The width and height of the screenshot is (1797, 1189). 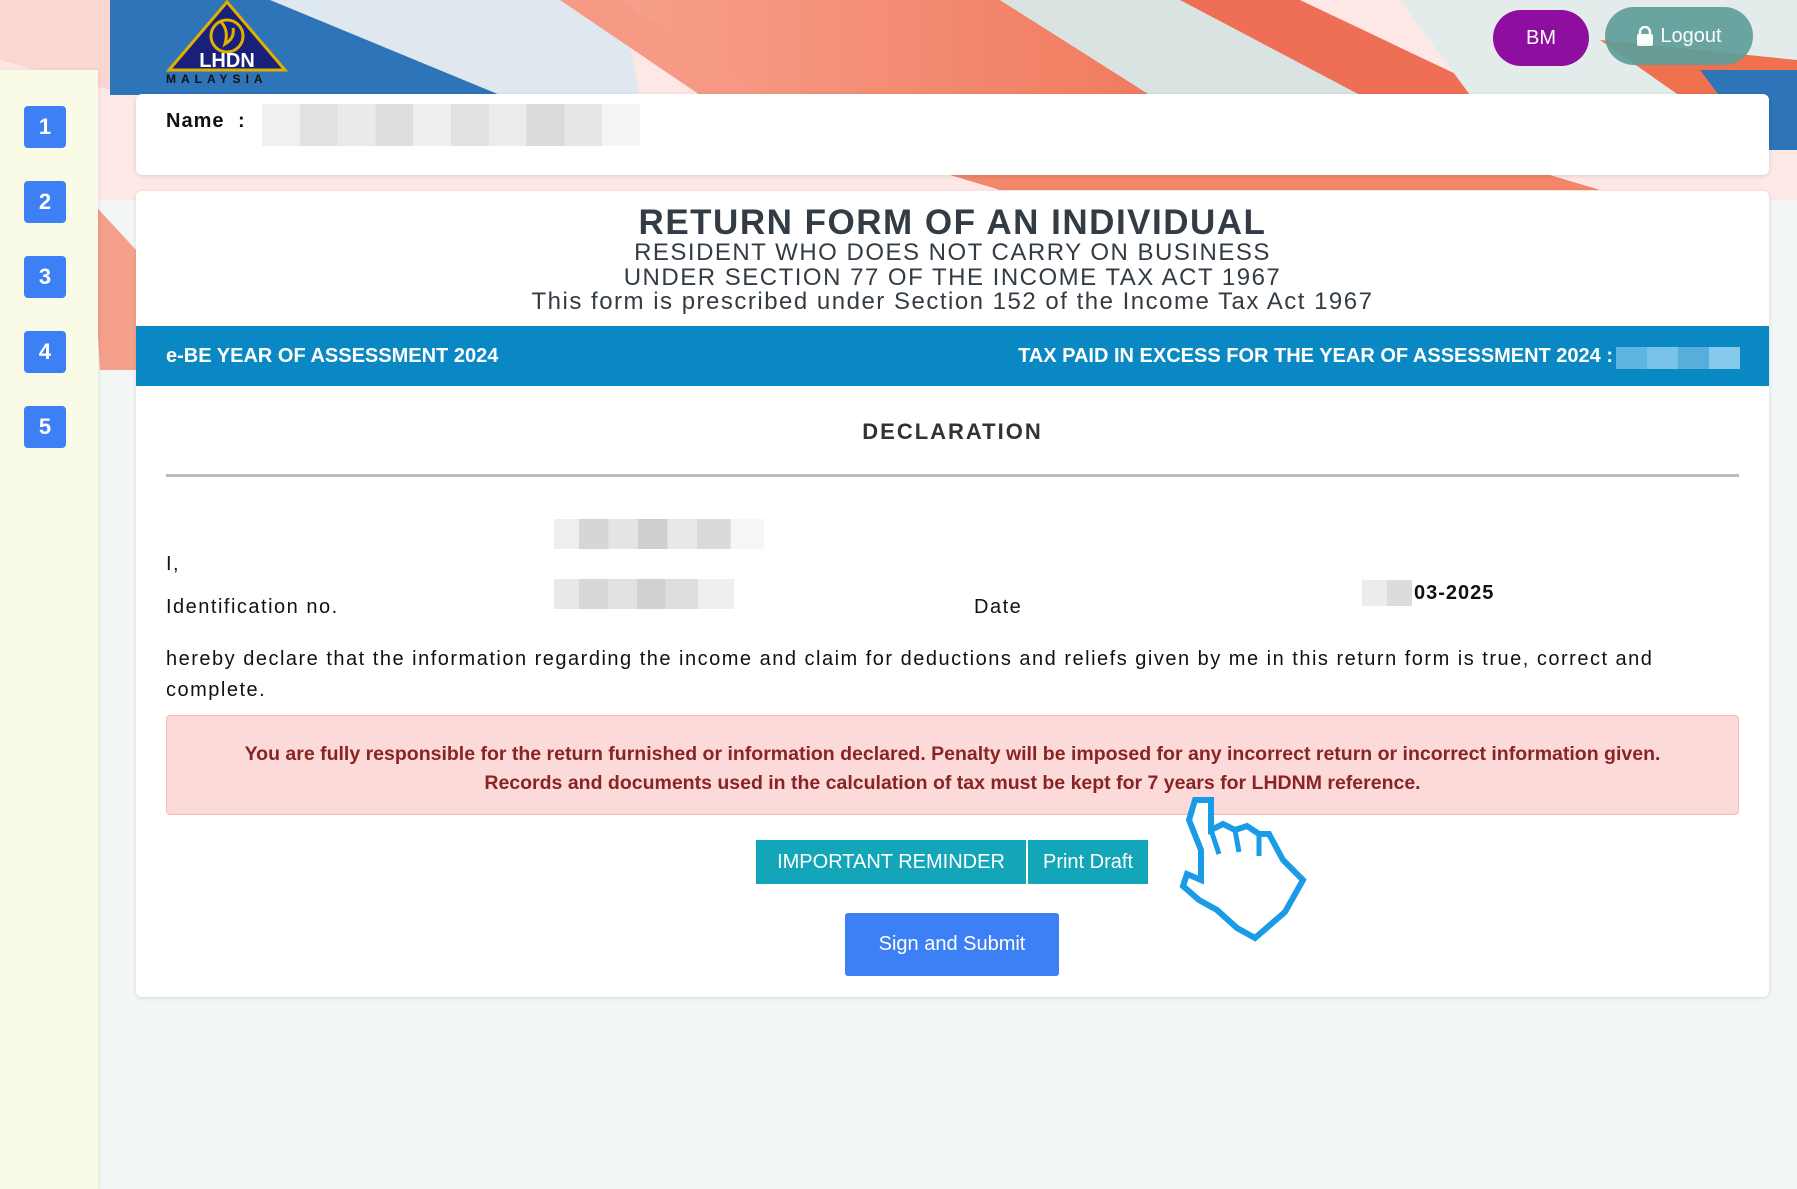 I want to click on step-5-button: 5, so click(x=45, y=427).